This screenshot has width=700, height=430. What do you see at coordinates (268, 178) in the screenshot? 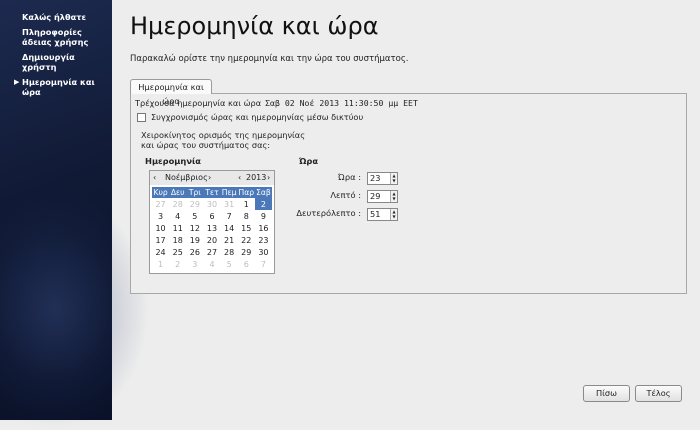
I see `next-year-icon: ›` at bounding box center [268, 178].